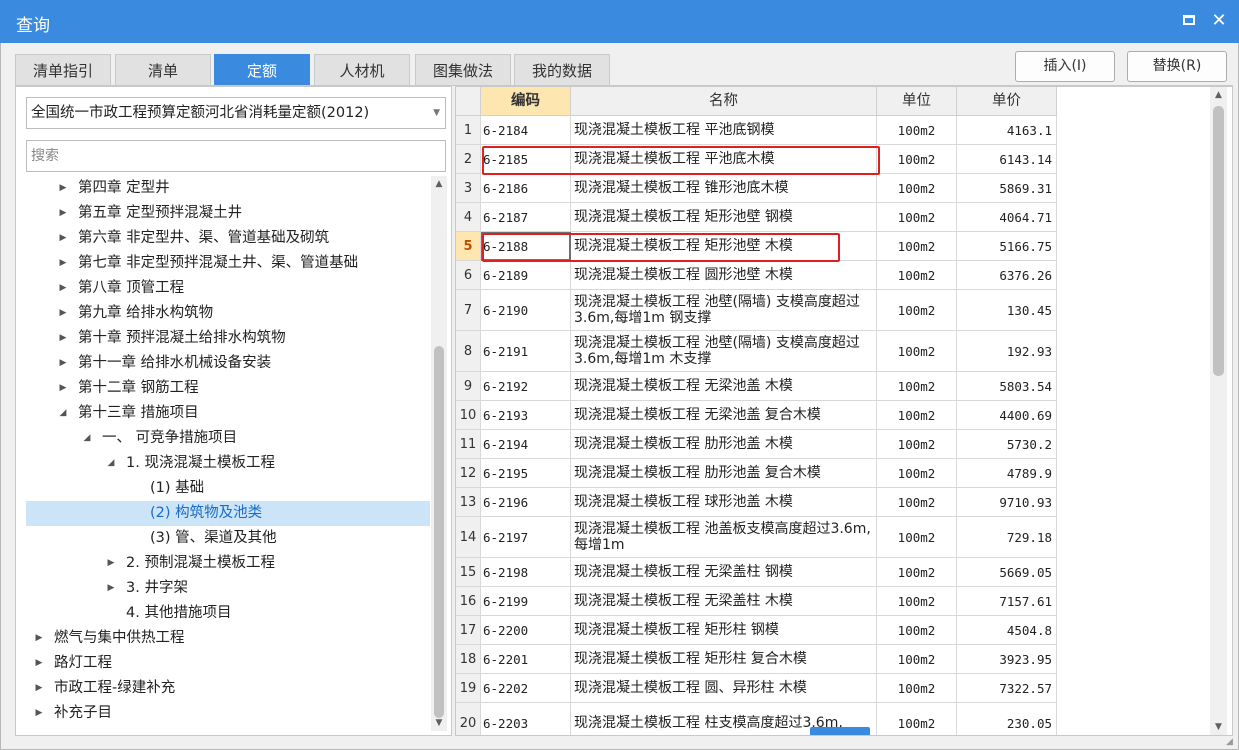  I want to click on price-cell: 4789.9, so click(1007, 473).